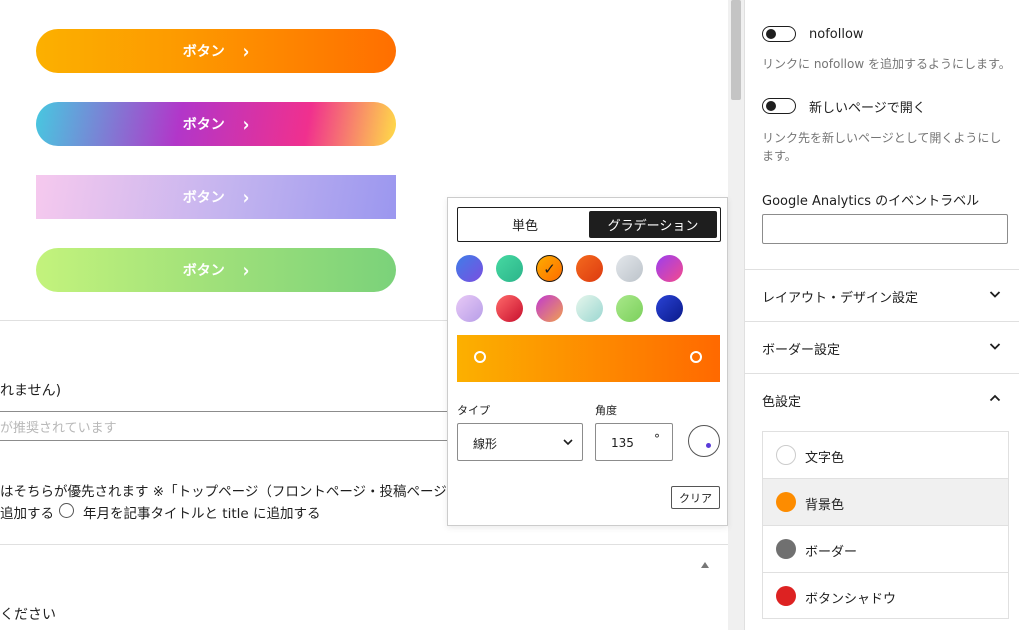 This screenshot has height=630, width=1019. What do you see at coordinates (825, 458) in the screenshot?
I see `color-item-label: 文字色` at bounding box center [825, 458].